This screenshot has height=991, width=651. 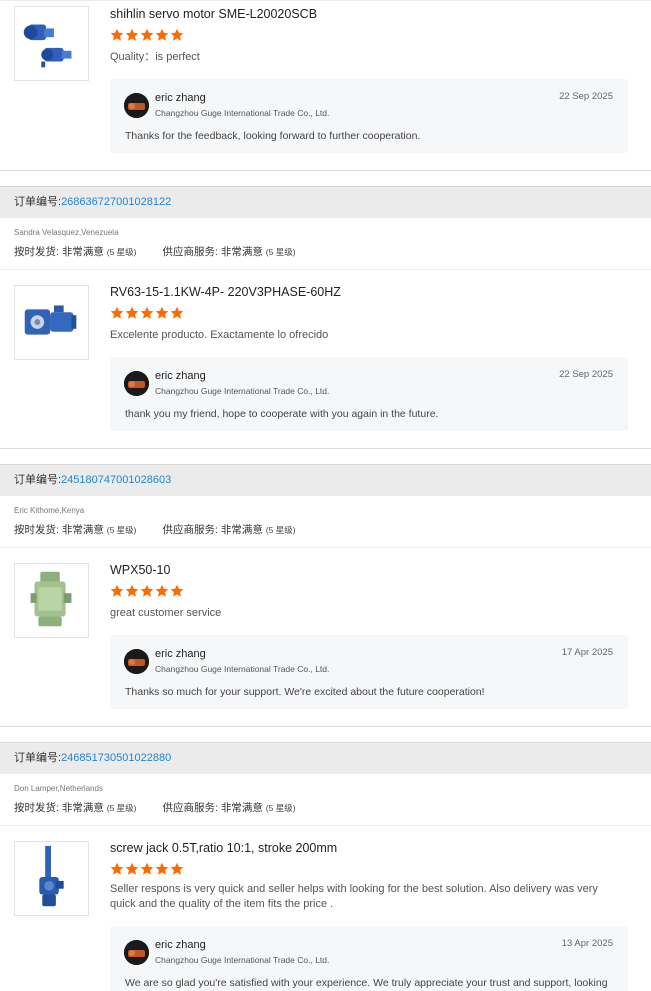 I want to click on green-gear-reducer-image, so click(x=51, y=600).